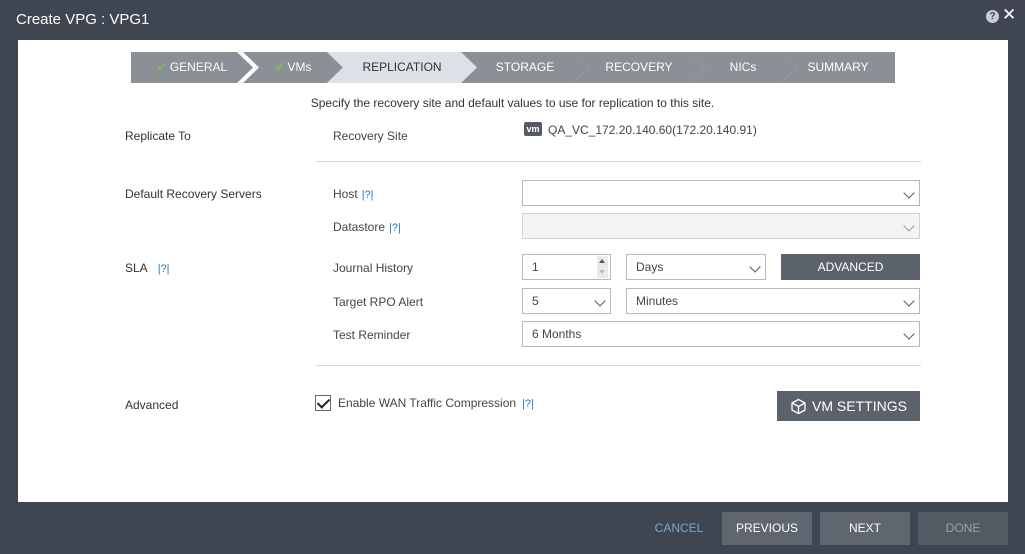 The image size is (1025, 554). I want to click on done-button: DONE, so click(963, 528).